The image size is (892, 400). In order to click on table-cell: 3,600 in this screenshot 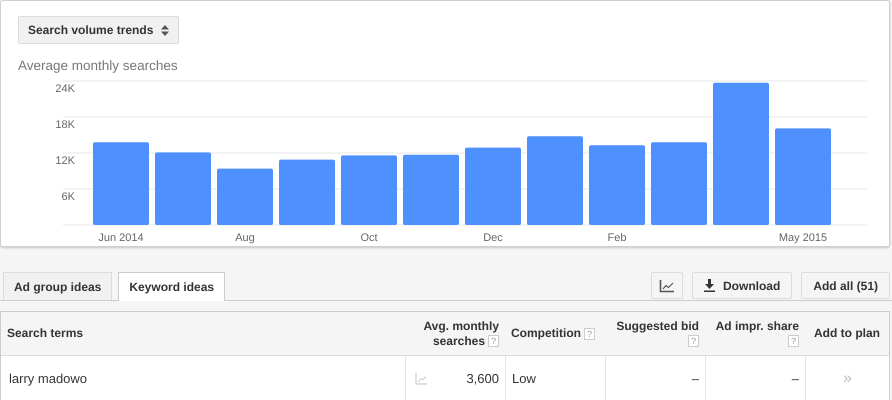, I will do `click(482, 378)`.